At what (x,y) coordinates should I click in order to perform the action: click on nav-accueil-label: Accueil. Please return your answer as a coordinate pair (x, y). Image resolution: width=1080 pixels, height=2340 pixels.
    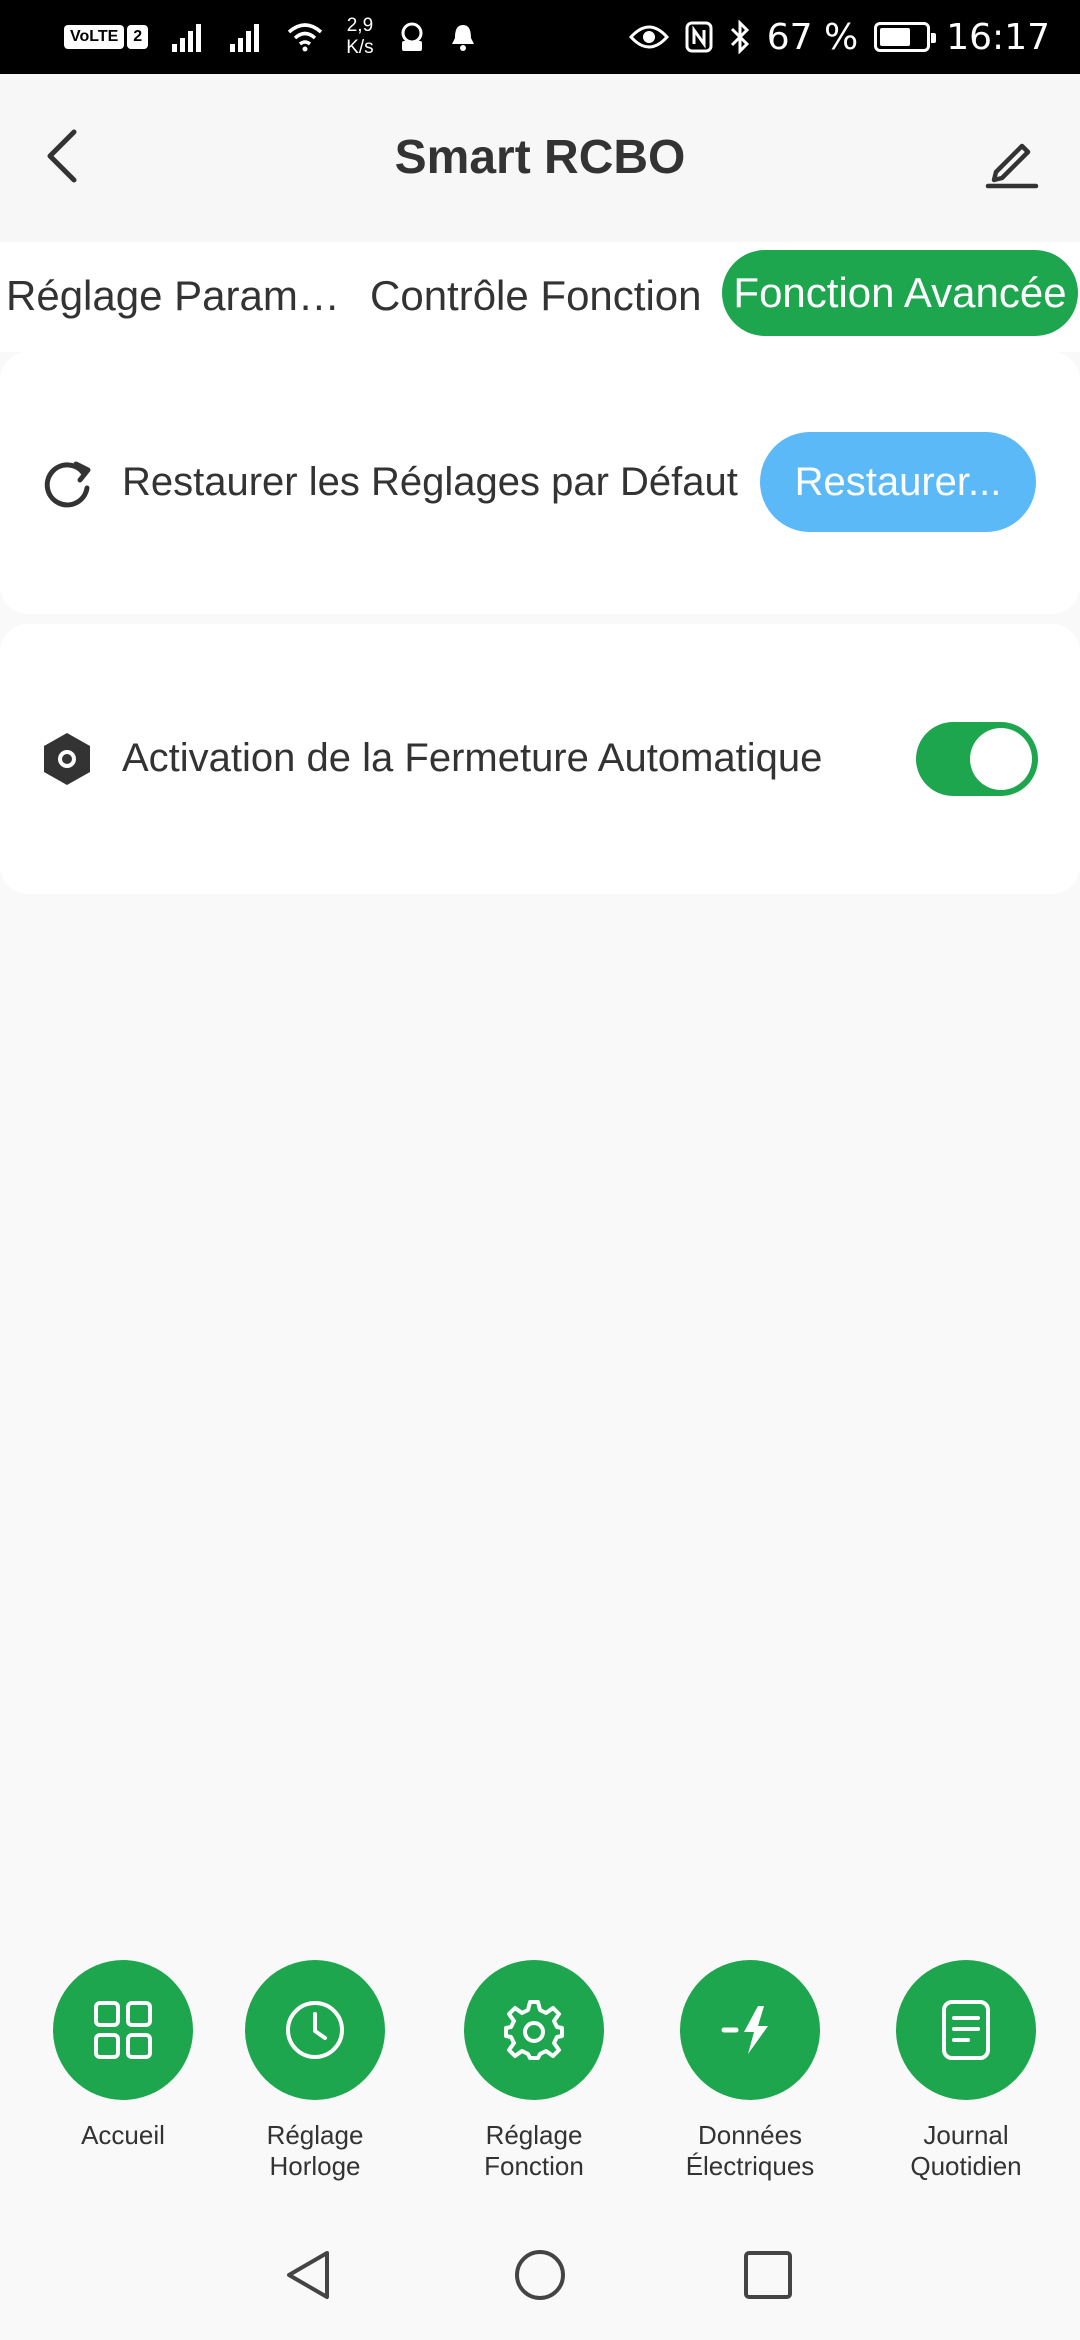
    Looking at the image, I should click on (123, 2135).